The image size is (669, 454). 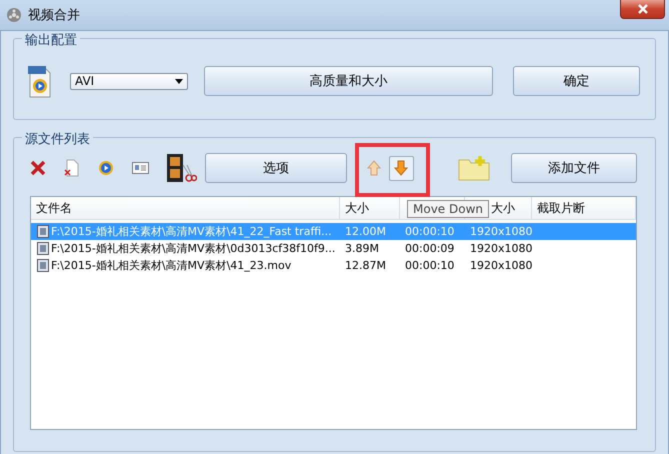 What do you see at coordinates (181, 168) in the screenshot?
I see `film-scissors-icon` at bounding box center [181, 168].